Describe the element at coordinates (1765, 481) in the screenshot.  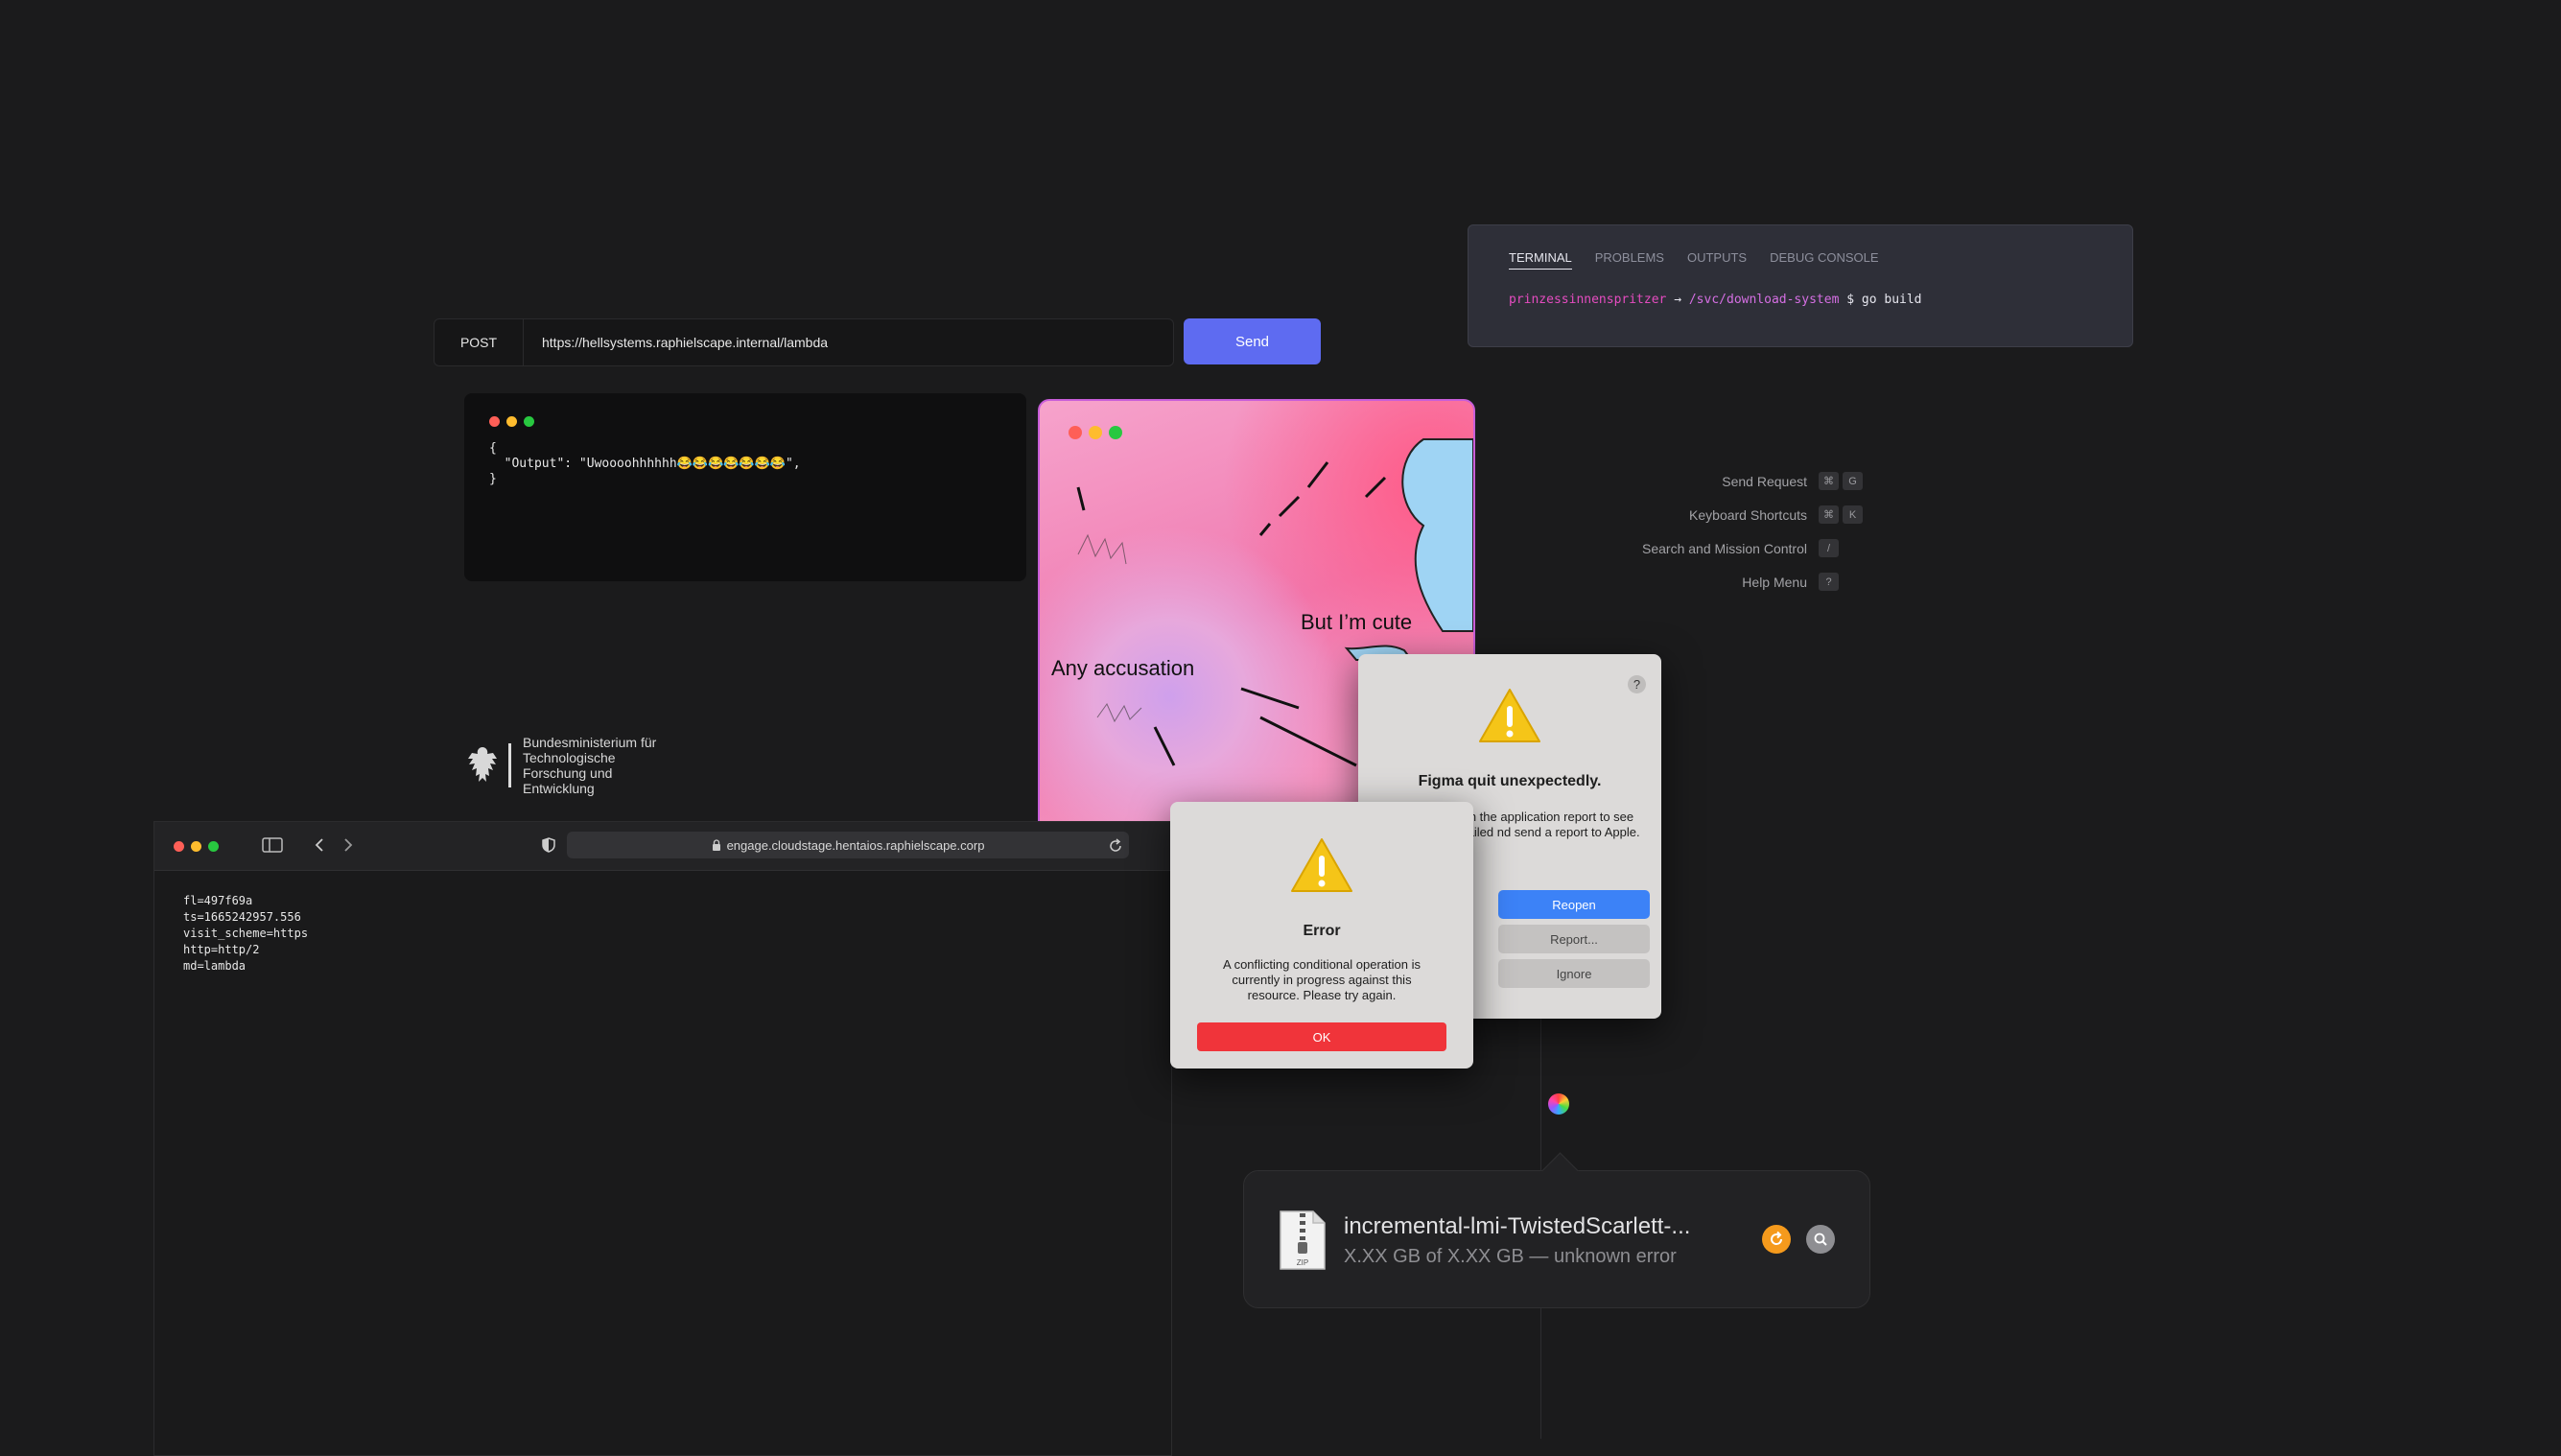
I see `shortcut-label: Send Request` at that location.